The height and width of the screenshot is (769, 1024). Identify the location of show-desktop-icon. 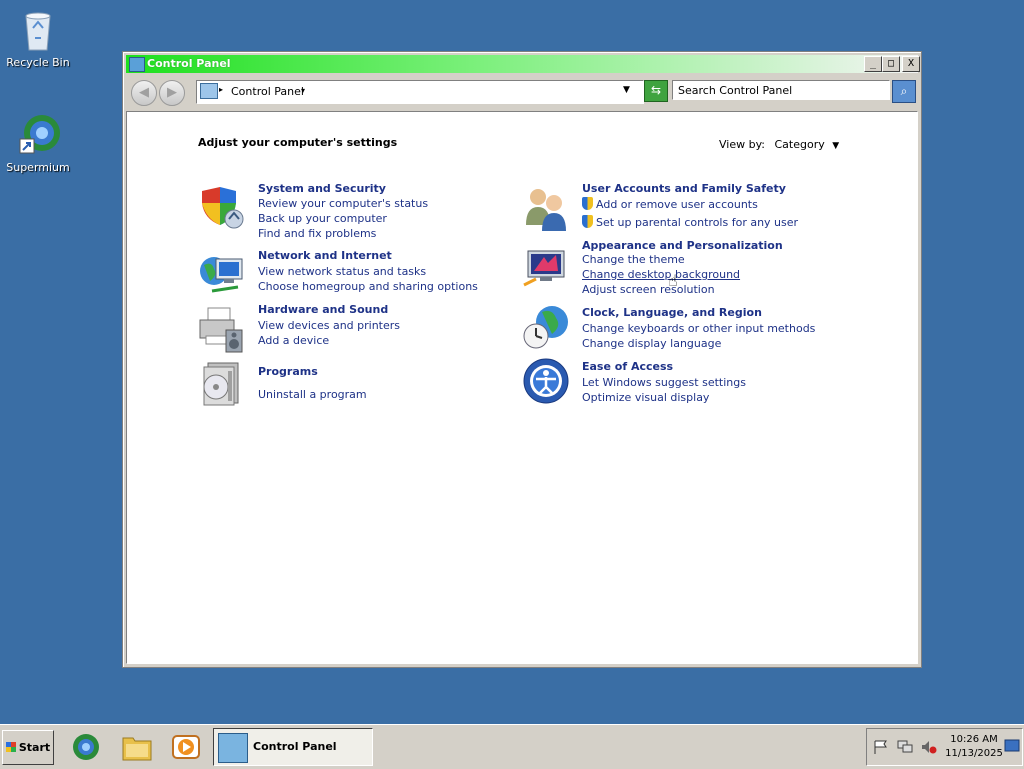
(1012, 746).